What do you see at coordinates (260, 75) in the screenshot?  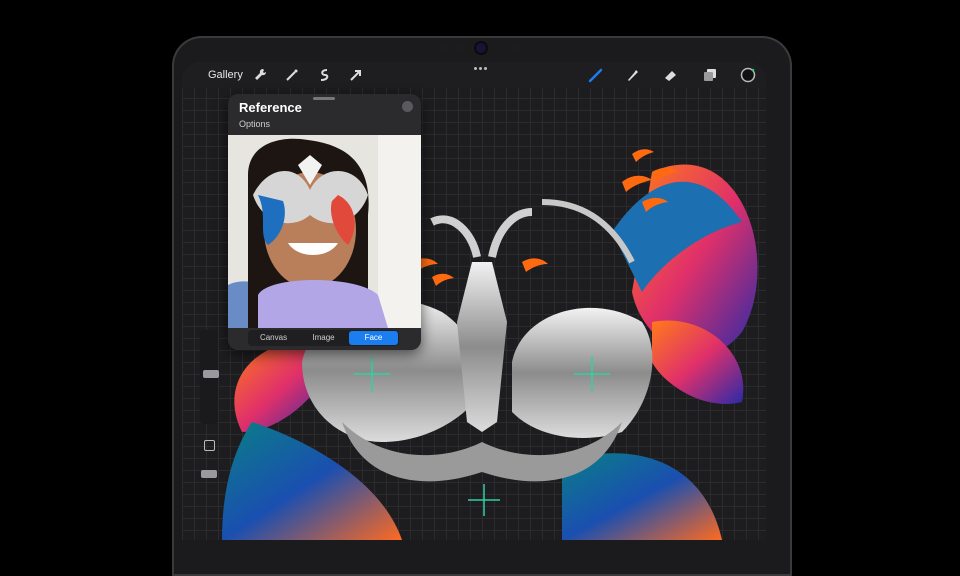 I see `wrench-icon` at bounding box center [260, 75].